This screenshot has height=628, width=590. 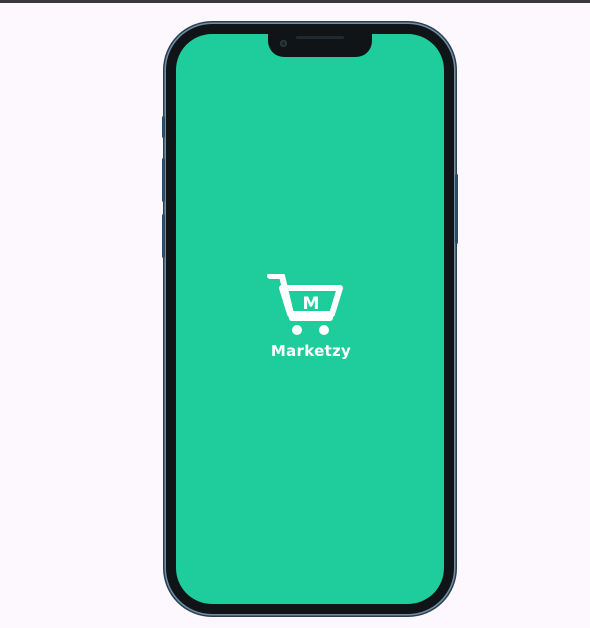 I want to click on earpiece-speaker, so click(x=320, y=37).